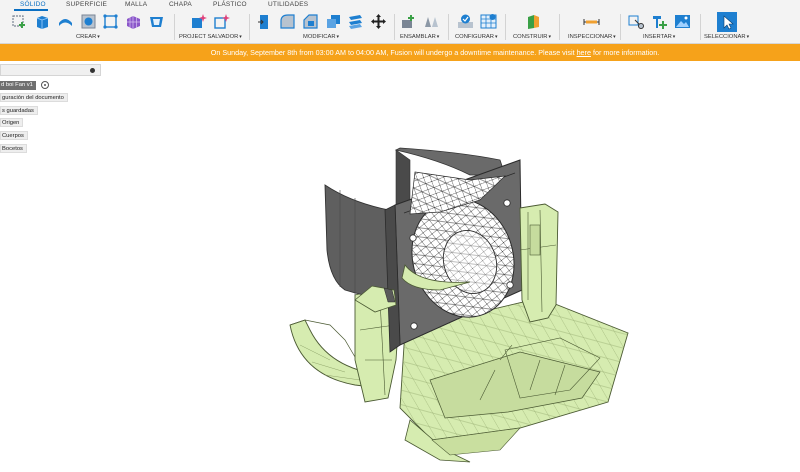  What do you see at coordinates (50, 70) in the screenshot?
I see `browser-panel-header` at bounding box center [50, 70].